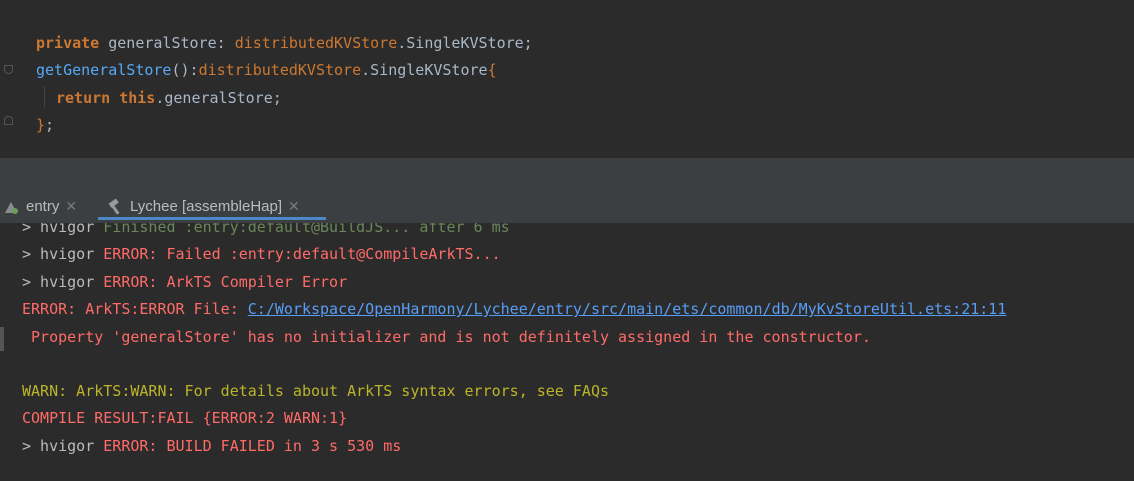  I want to click on parens: ():, so click(185, 70).